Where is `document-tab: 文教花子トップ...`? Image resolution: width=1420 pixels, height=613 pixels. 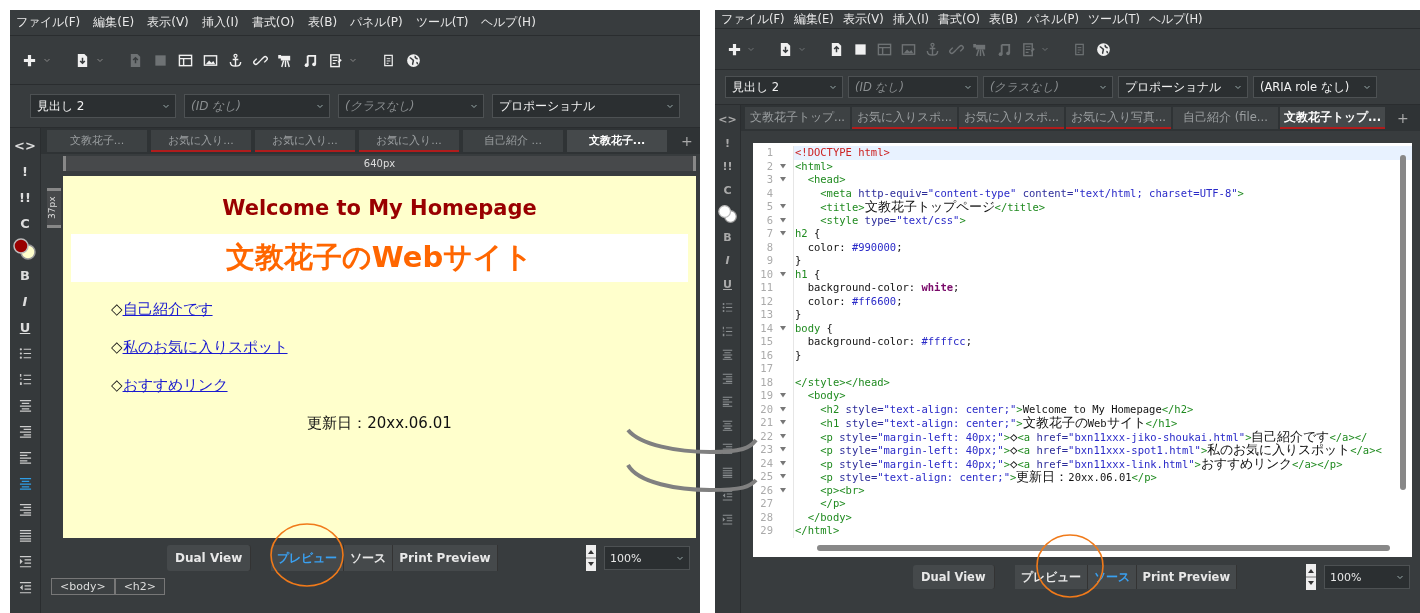
document-tab: 文教花子トップ... is located at coordinates (1332, 118).